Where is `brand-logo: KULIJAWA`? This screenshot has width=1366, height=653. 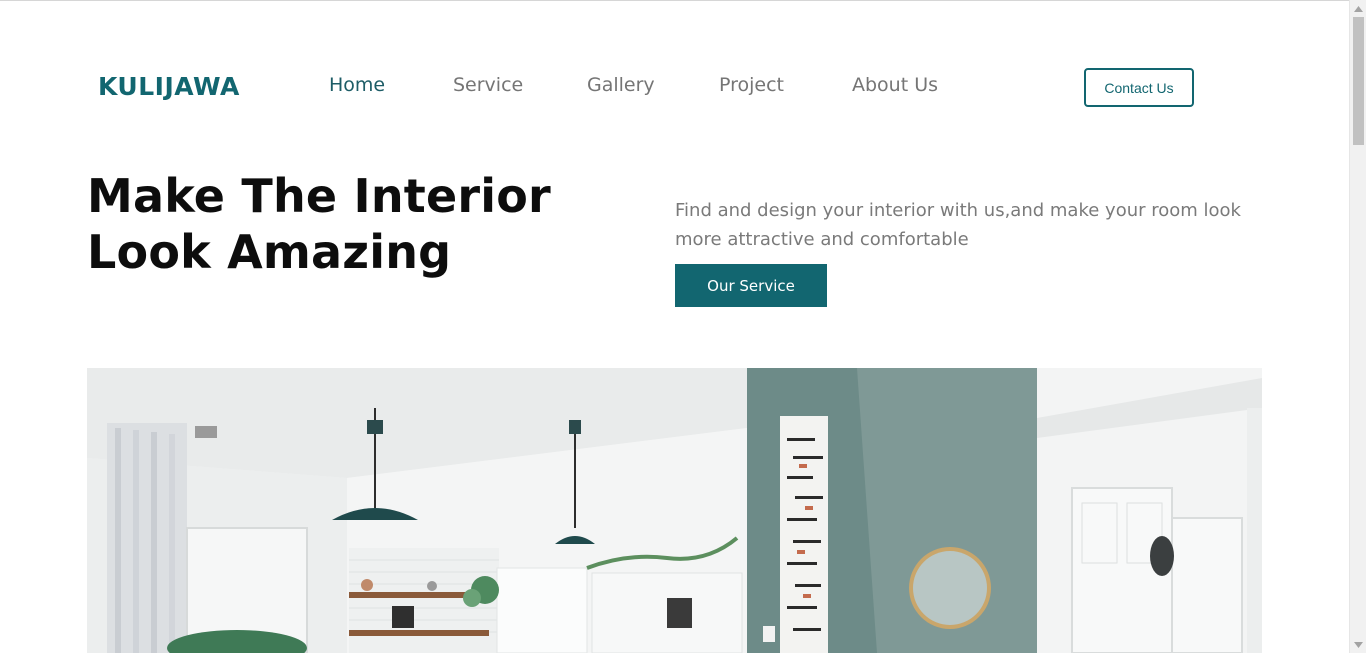
brand-logo: KULIJAWA is located at coordinates (169, 86).